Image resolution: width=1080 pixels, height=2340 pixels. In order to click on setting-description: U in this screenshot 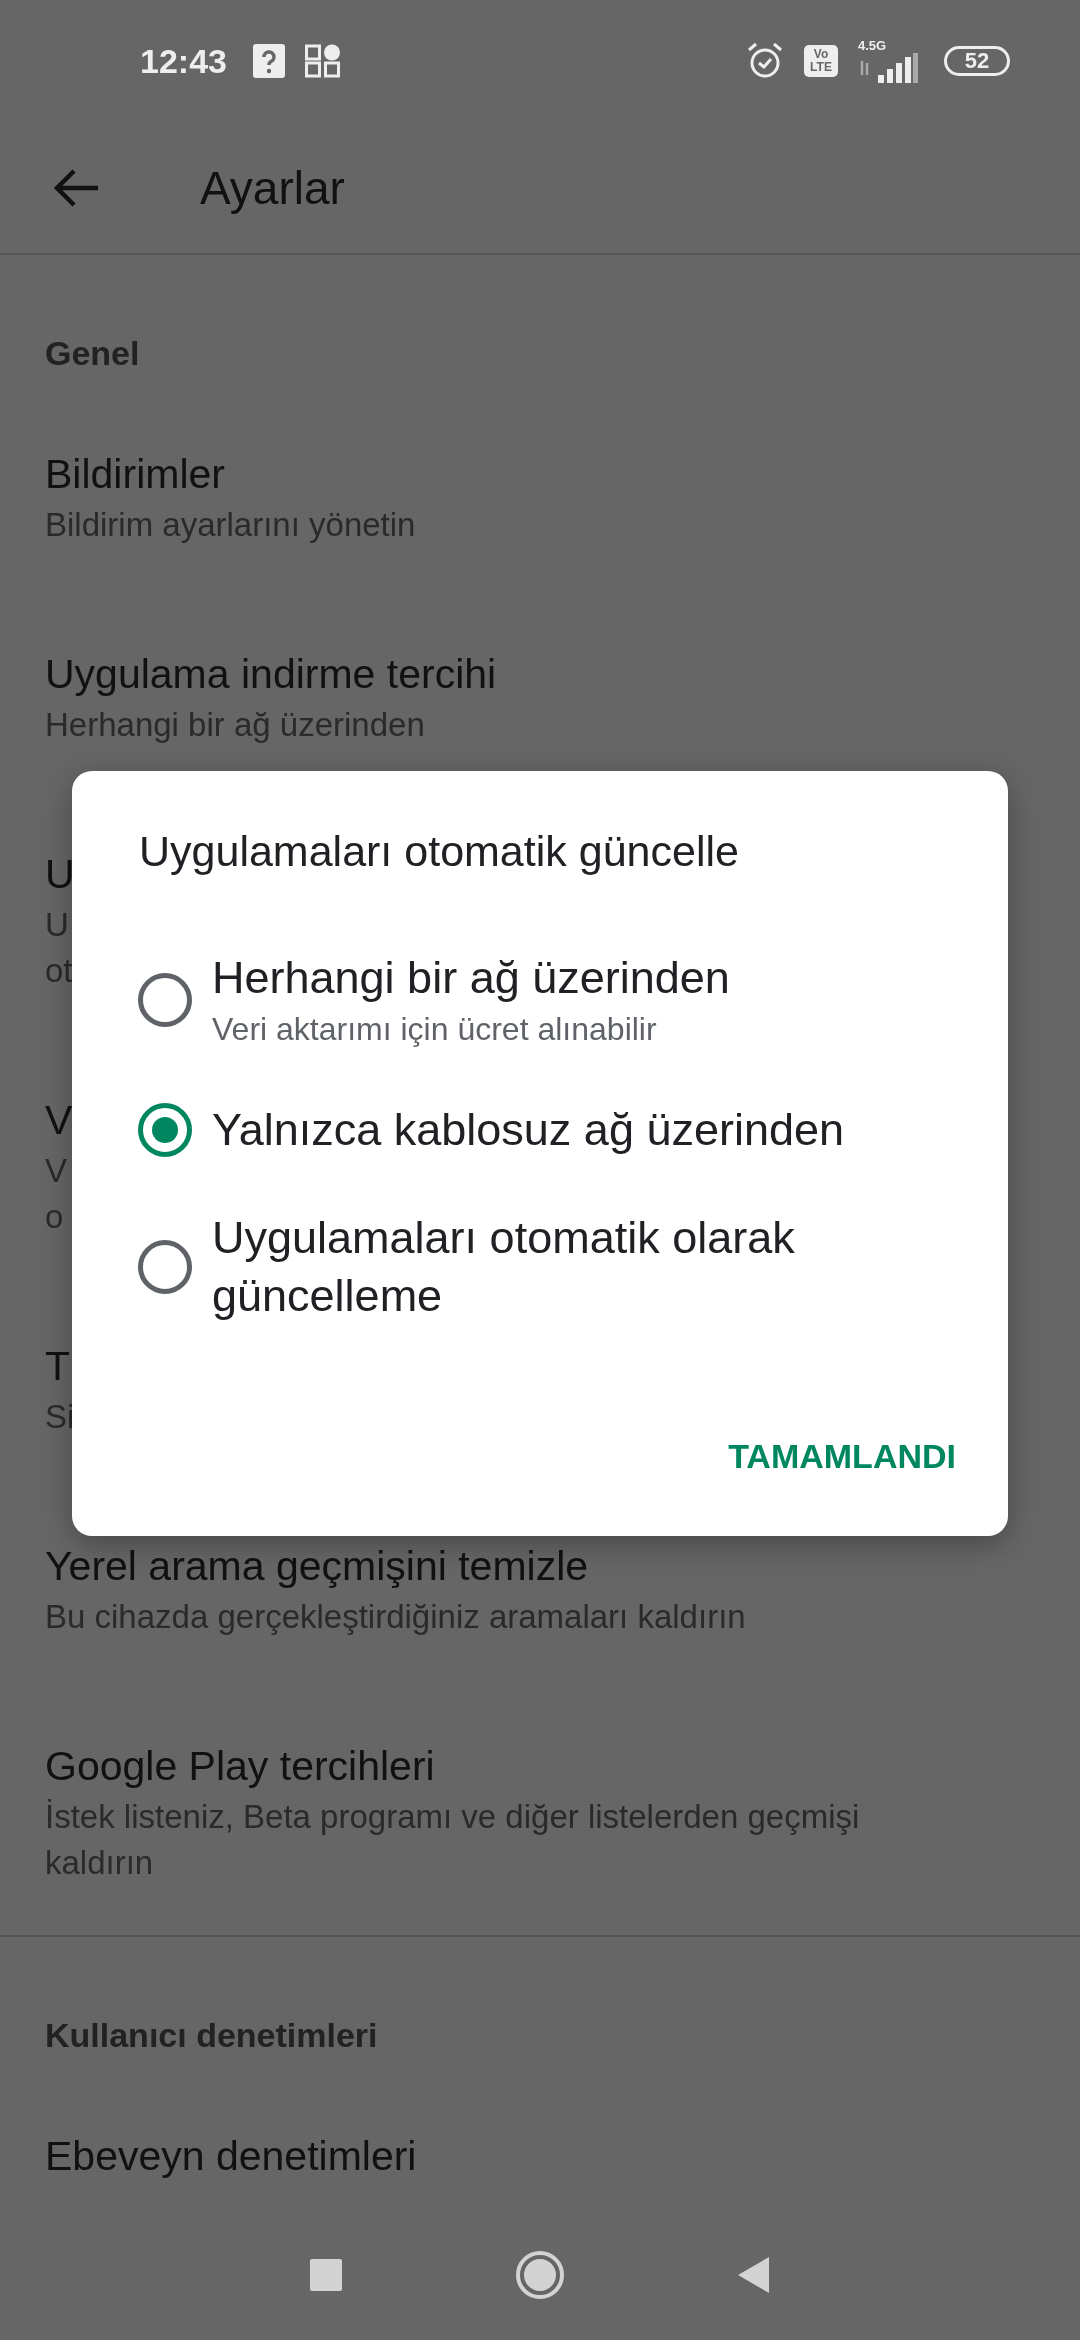, I will do `click(57, 925)`.